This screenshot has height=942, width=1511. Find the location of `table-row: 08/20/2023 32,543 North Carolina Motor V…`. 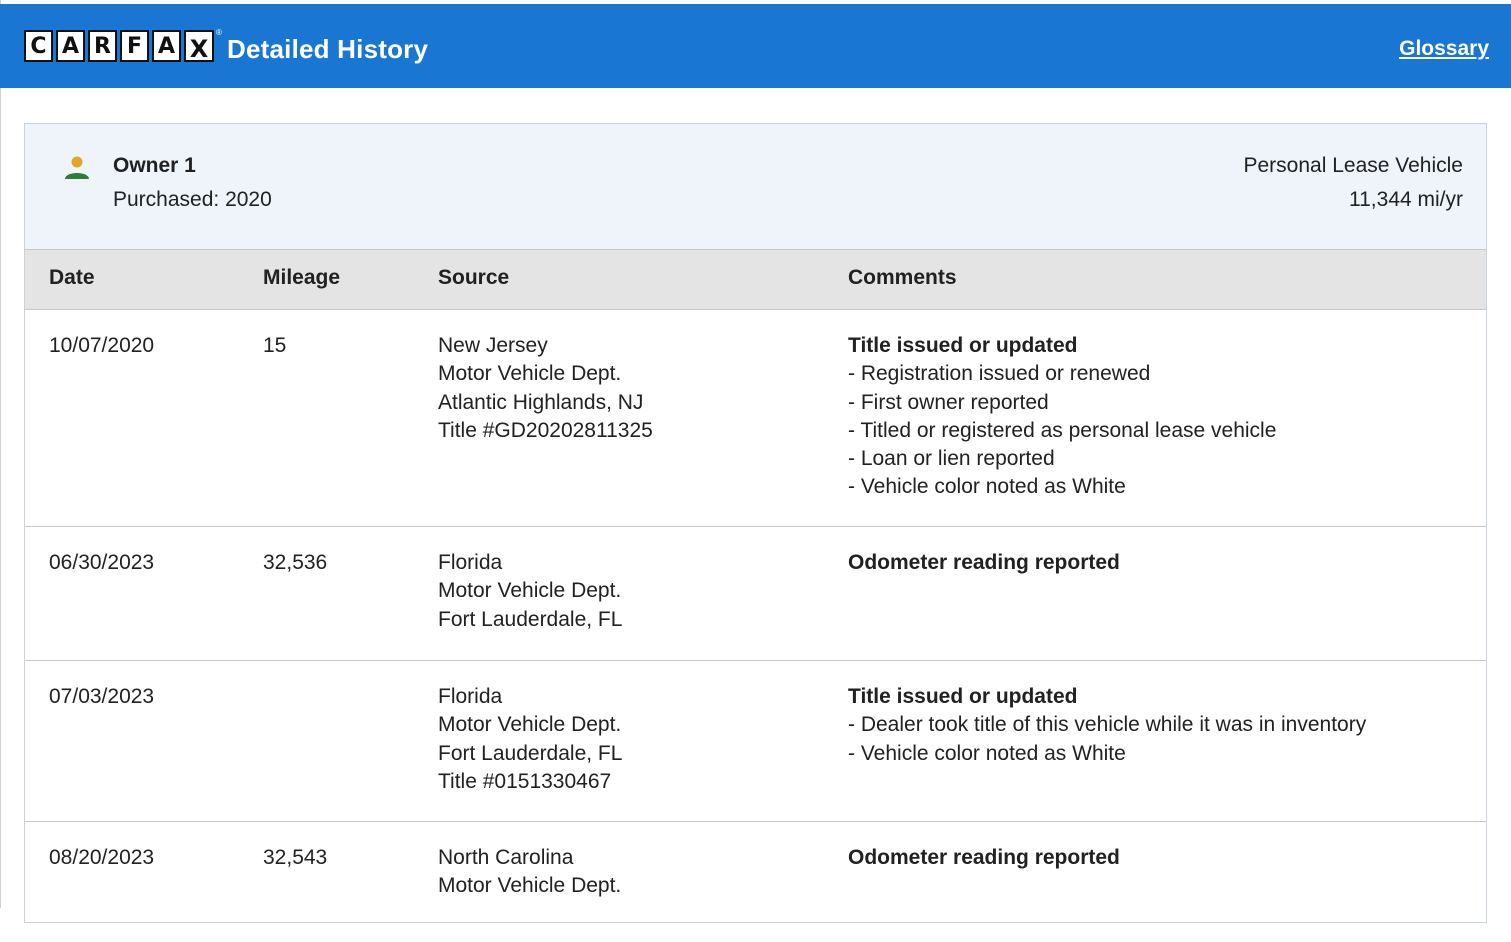

table-row: 08/20/2023 32,543 North Carolina Motor V… is located at coordinates (755, 882).